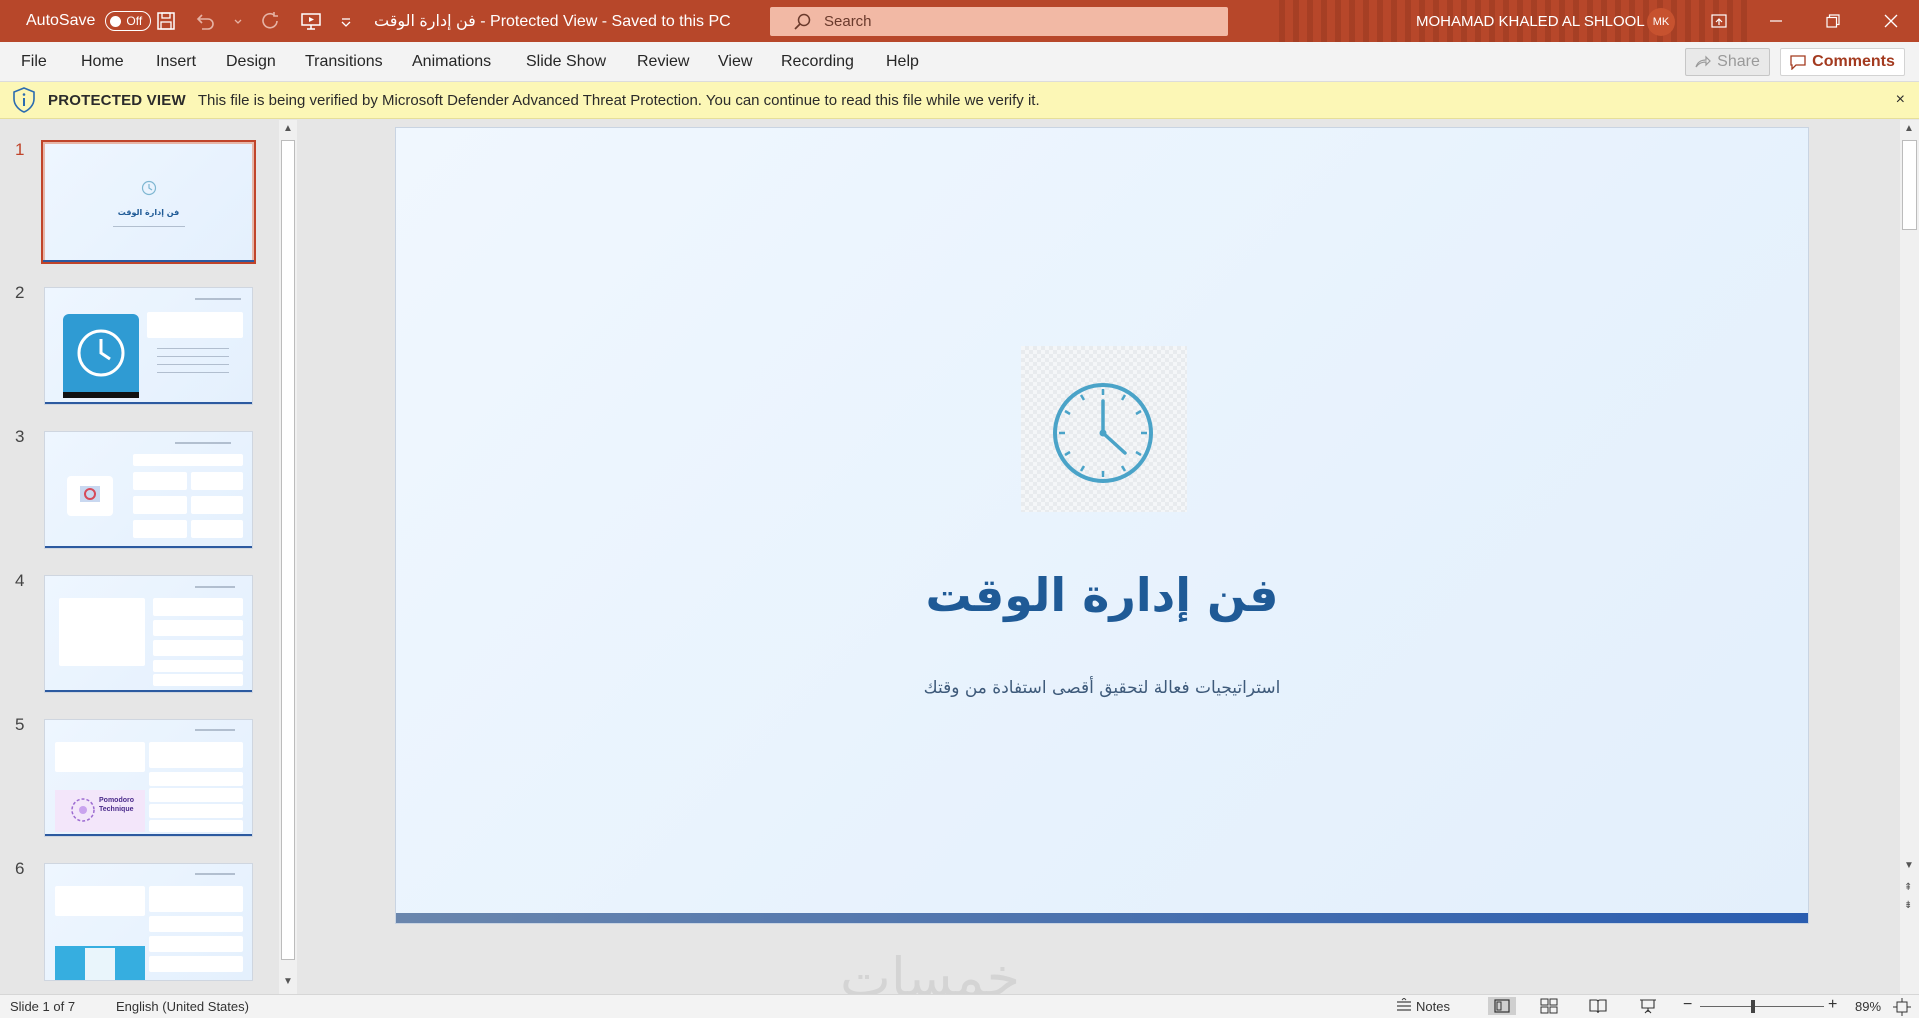  I want to click on illustration-image, so click(90, 496).